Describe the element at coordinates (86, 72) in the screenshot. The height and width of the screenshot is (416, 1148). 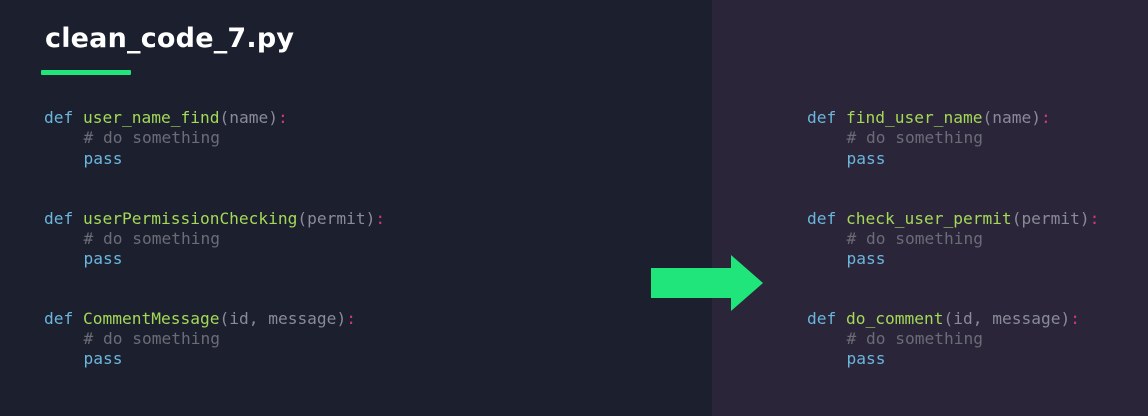
I see `title-underline` at that location.